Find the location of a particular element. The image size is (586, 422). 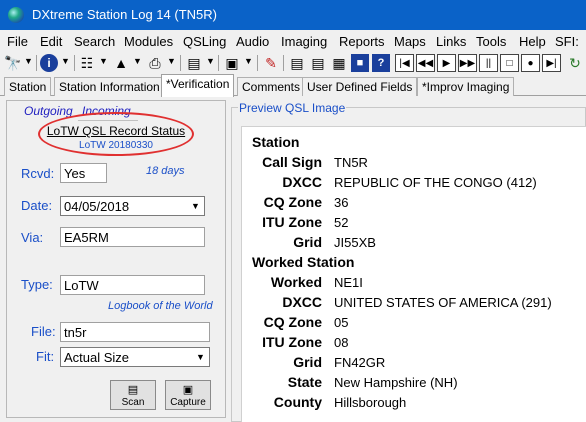

forward-icon: ▶▶ is located at coordinates (467, 63).